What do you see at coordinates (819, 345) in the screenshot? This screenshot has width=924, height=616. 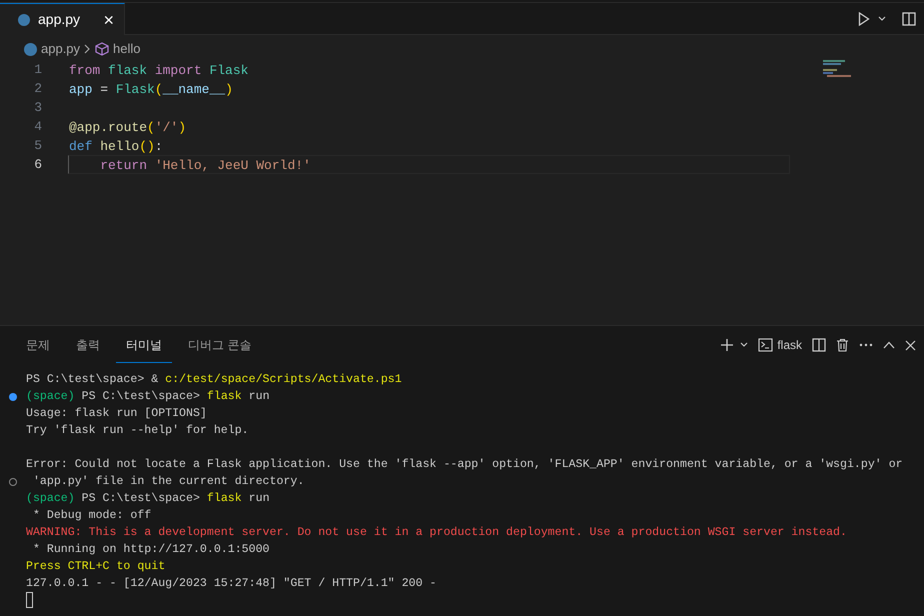 I see `split-terminal-icon` at bounding box center [819, 345].